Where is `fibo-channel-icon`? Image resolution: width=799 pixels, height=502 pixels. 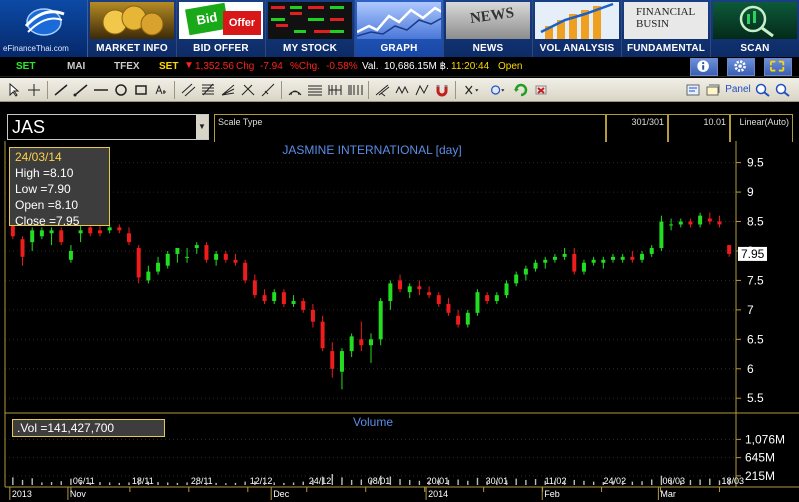 fibo-channel-icon is located at coordinates (315, 90).